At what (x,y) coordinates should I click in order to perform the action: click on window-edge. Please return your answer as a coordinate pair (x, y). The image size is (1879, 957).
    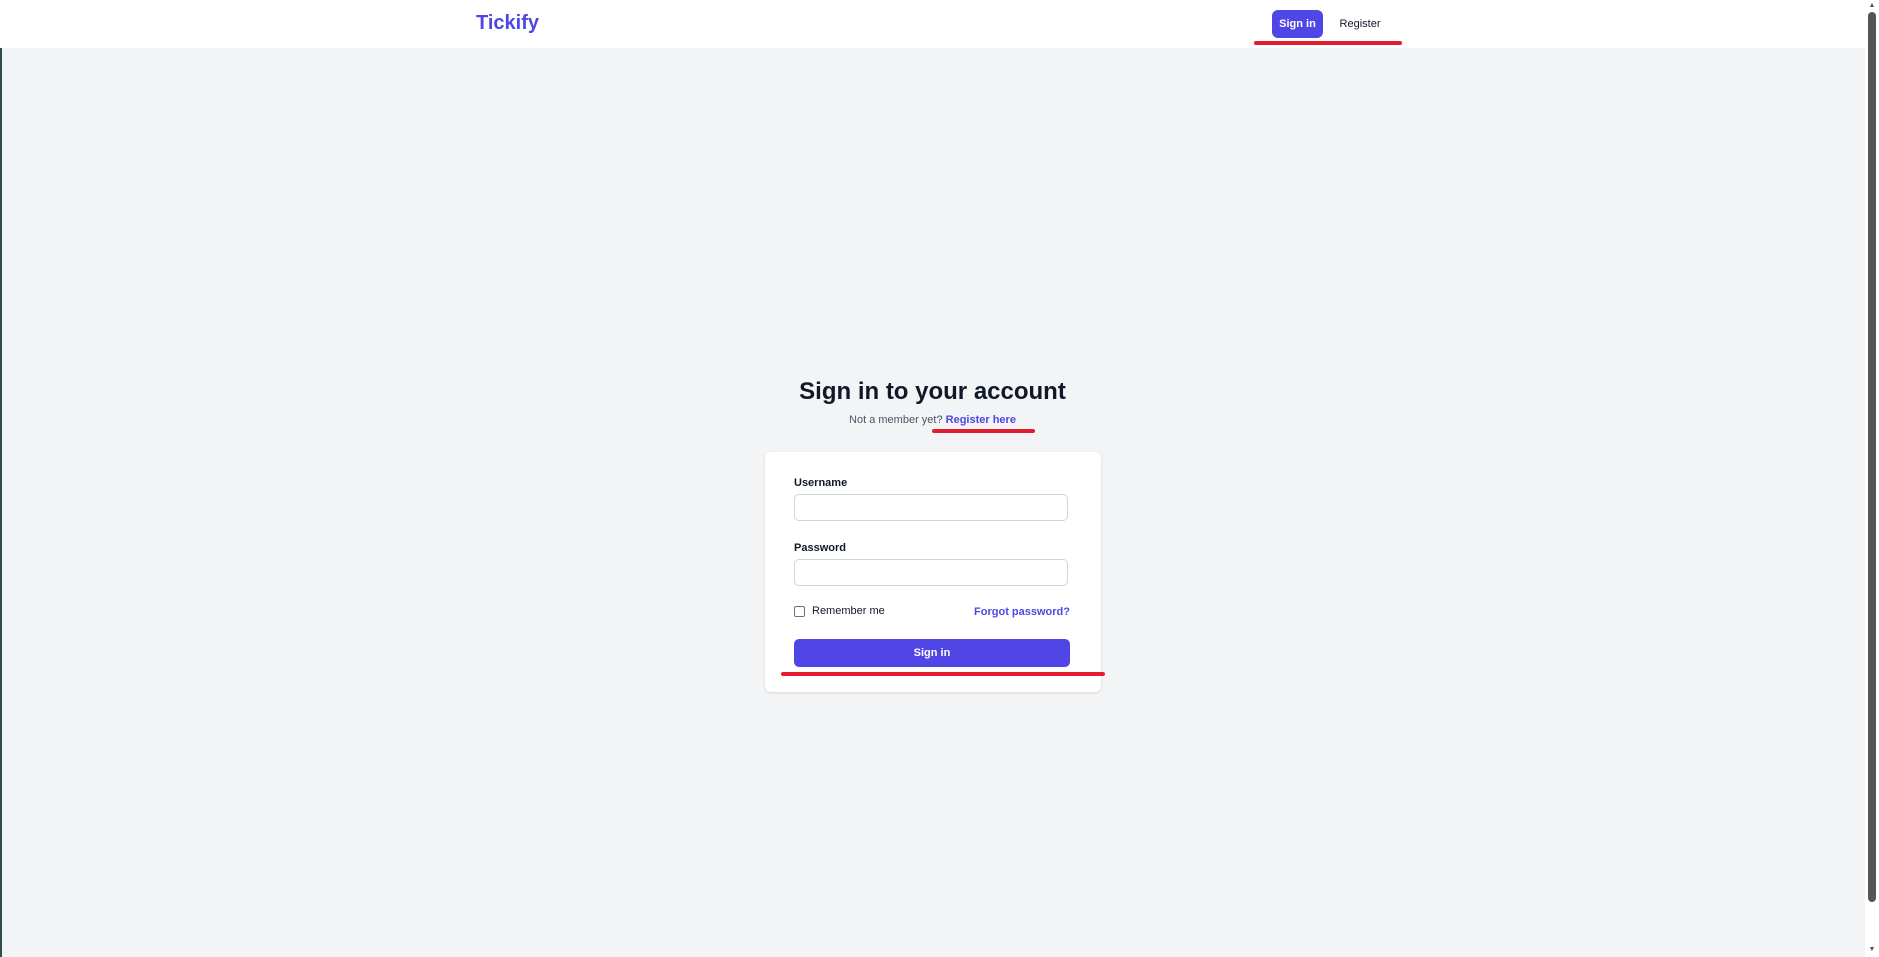
    Looking at the image, I should click on (1, 478).